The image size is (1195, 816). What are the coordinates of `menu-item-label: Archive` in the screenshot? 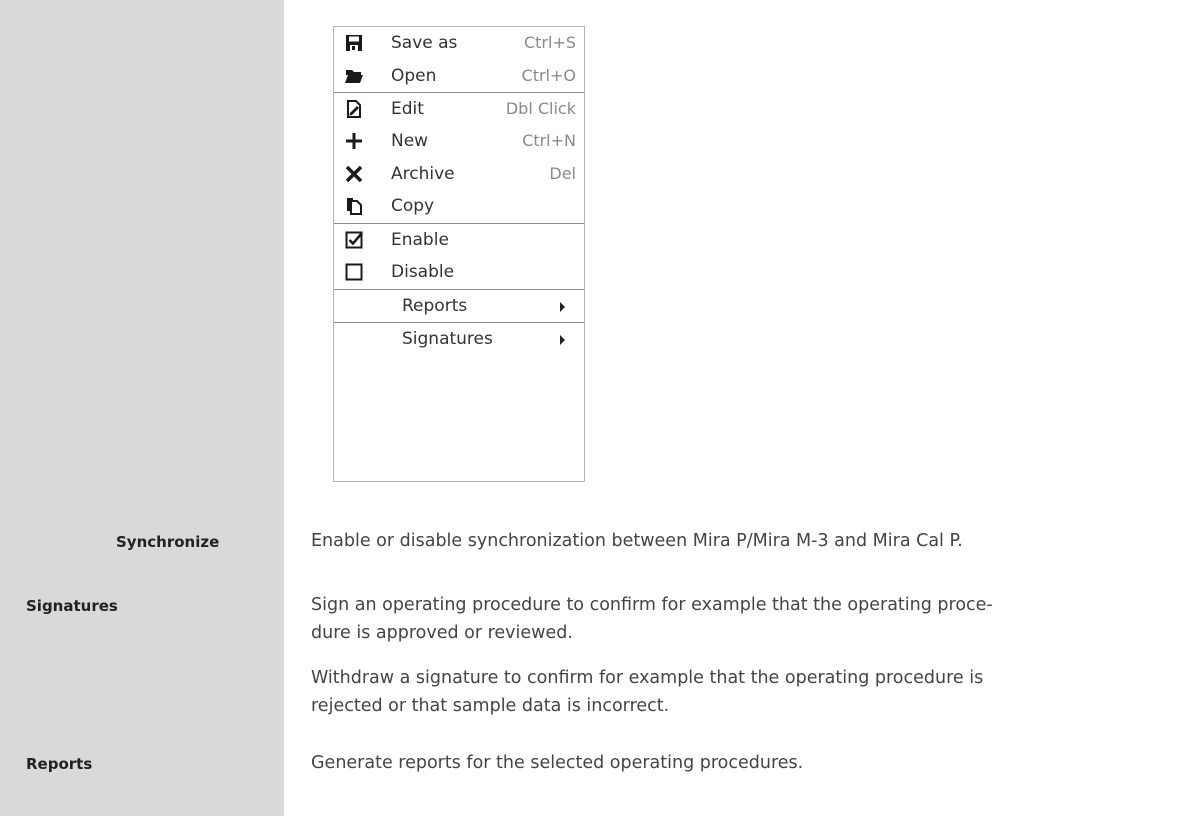 It's located at (423, 173).